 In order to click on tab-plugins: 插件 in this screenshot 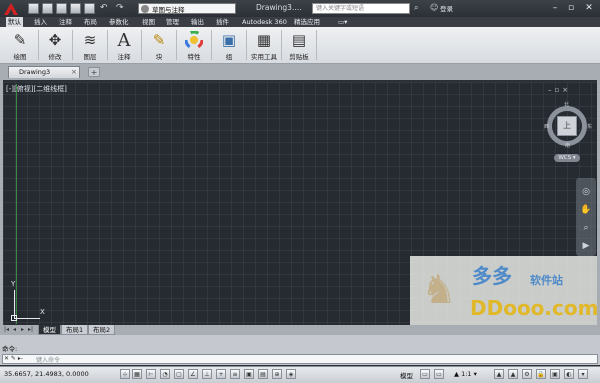, I will do `click(222, 22)`.